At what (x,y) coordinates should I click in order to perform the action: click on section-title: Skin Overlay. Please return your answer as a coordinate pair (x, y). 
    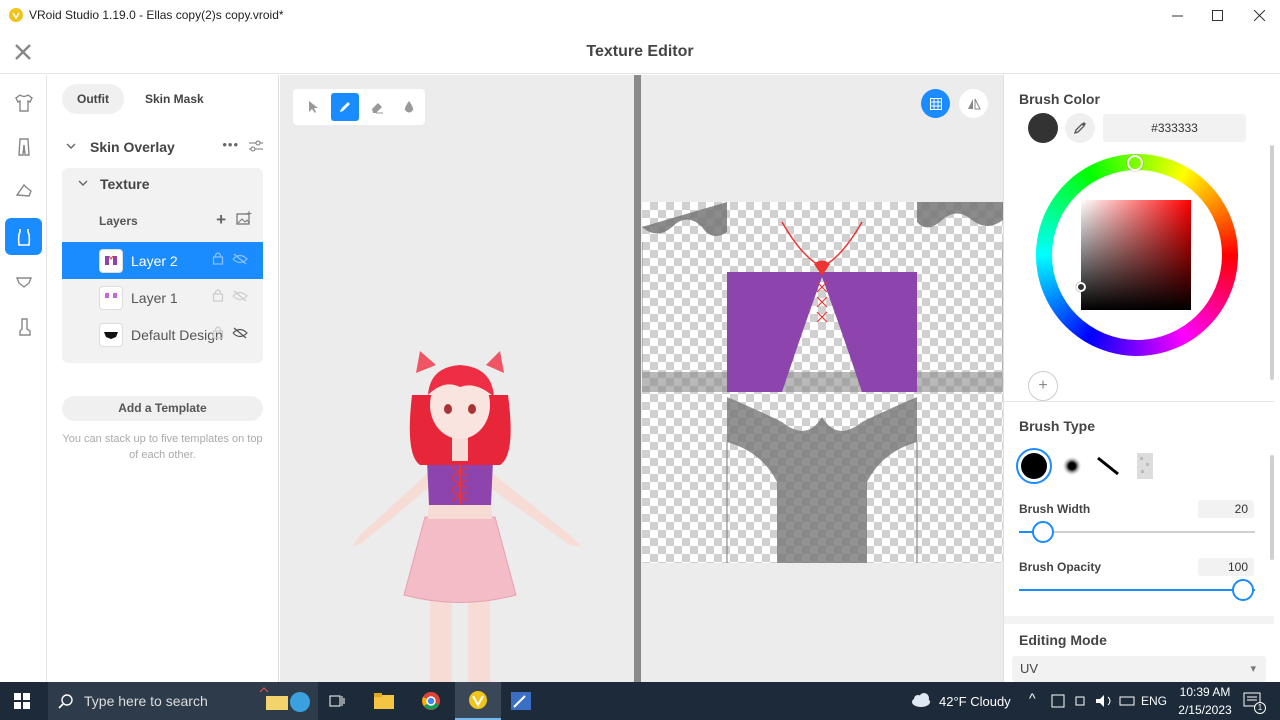
    Looking at the image, I should click on (132, 147).